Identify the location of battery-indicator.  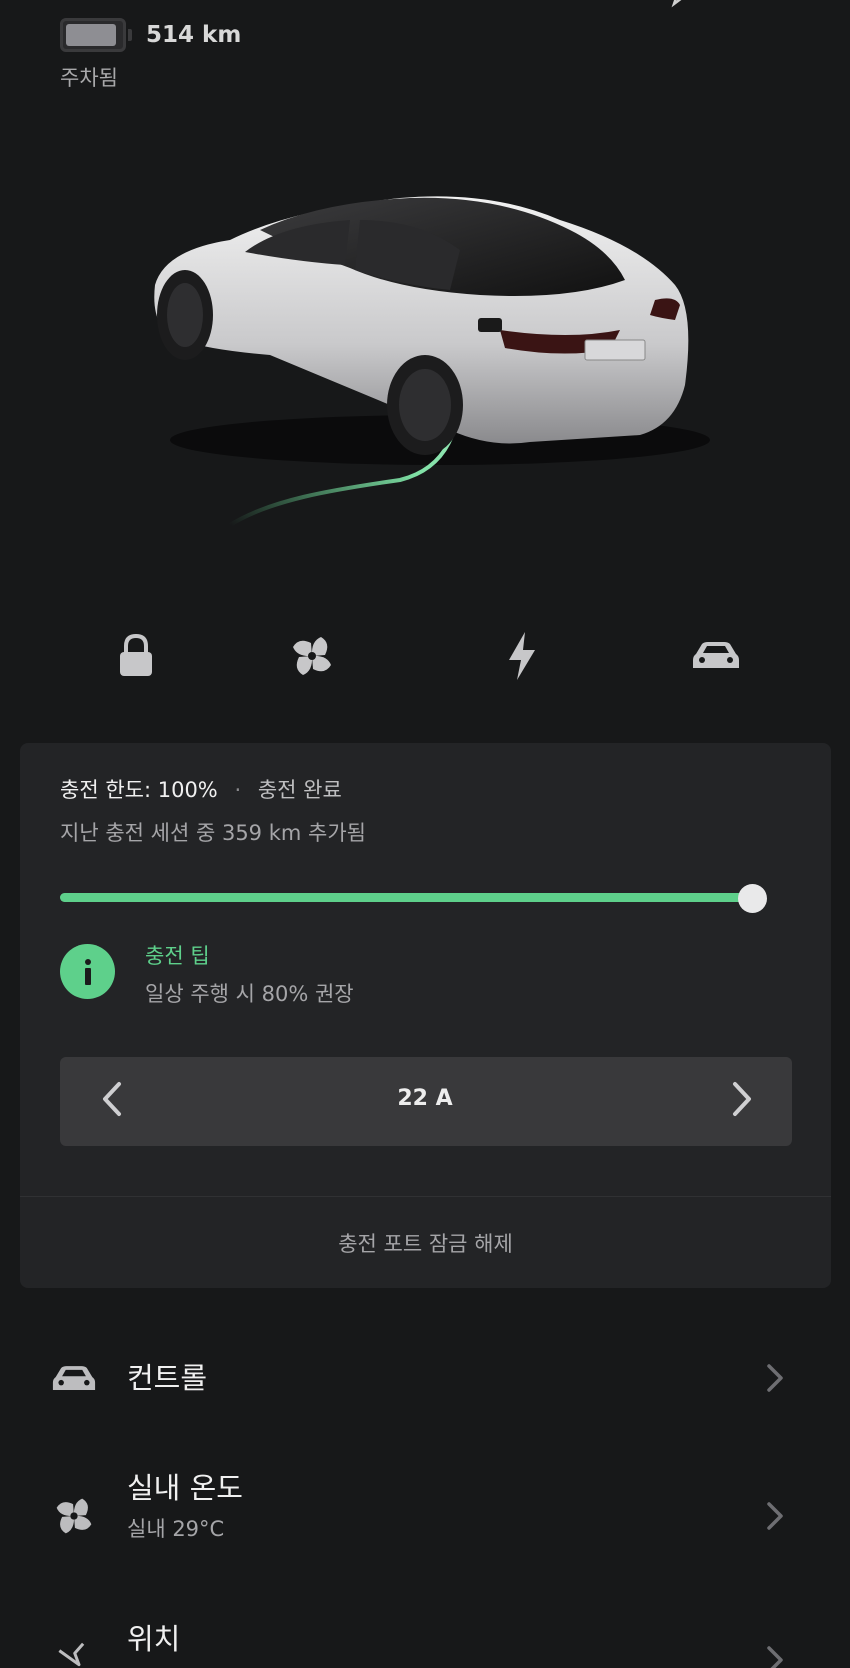
(96, 35).